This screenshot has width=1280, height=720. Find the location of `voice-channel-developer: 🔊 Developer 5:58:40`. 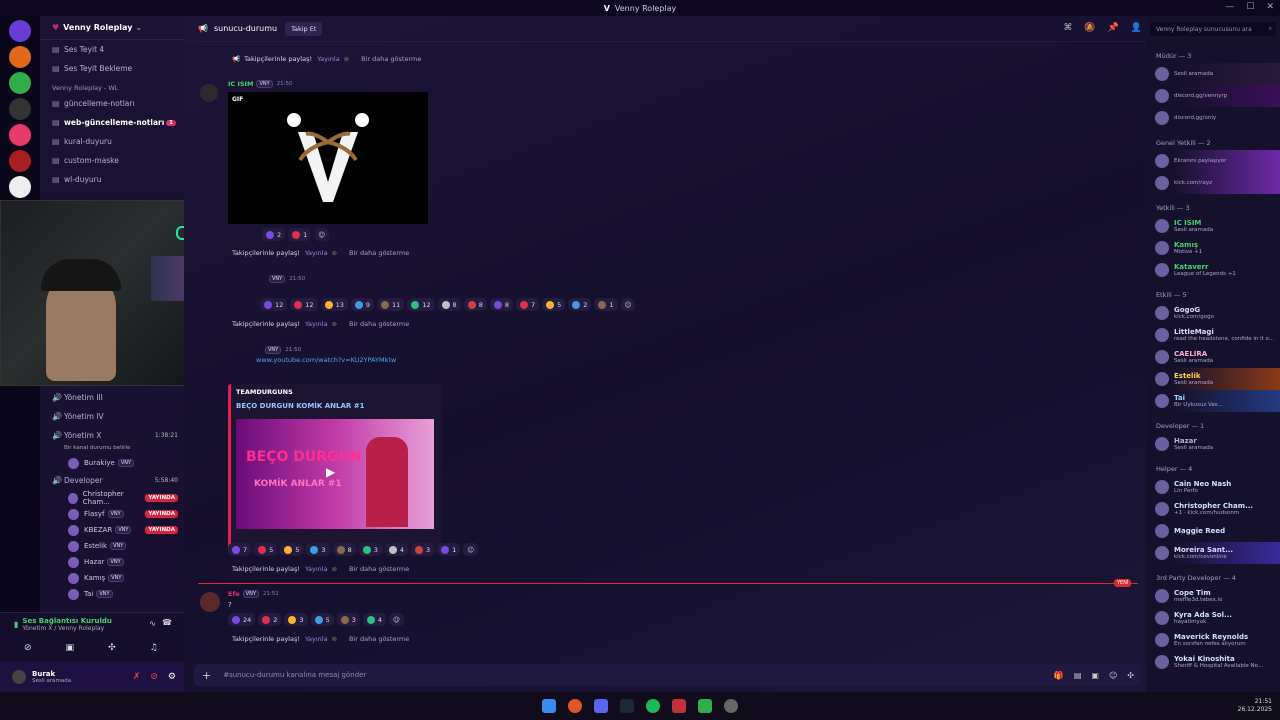

voice-channel-developer: 🔊 Developer 5:58:40 is located at coordinates (112, 480).